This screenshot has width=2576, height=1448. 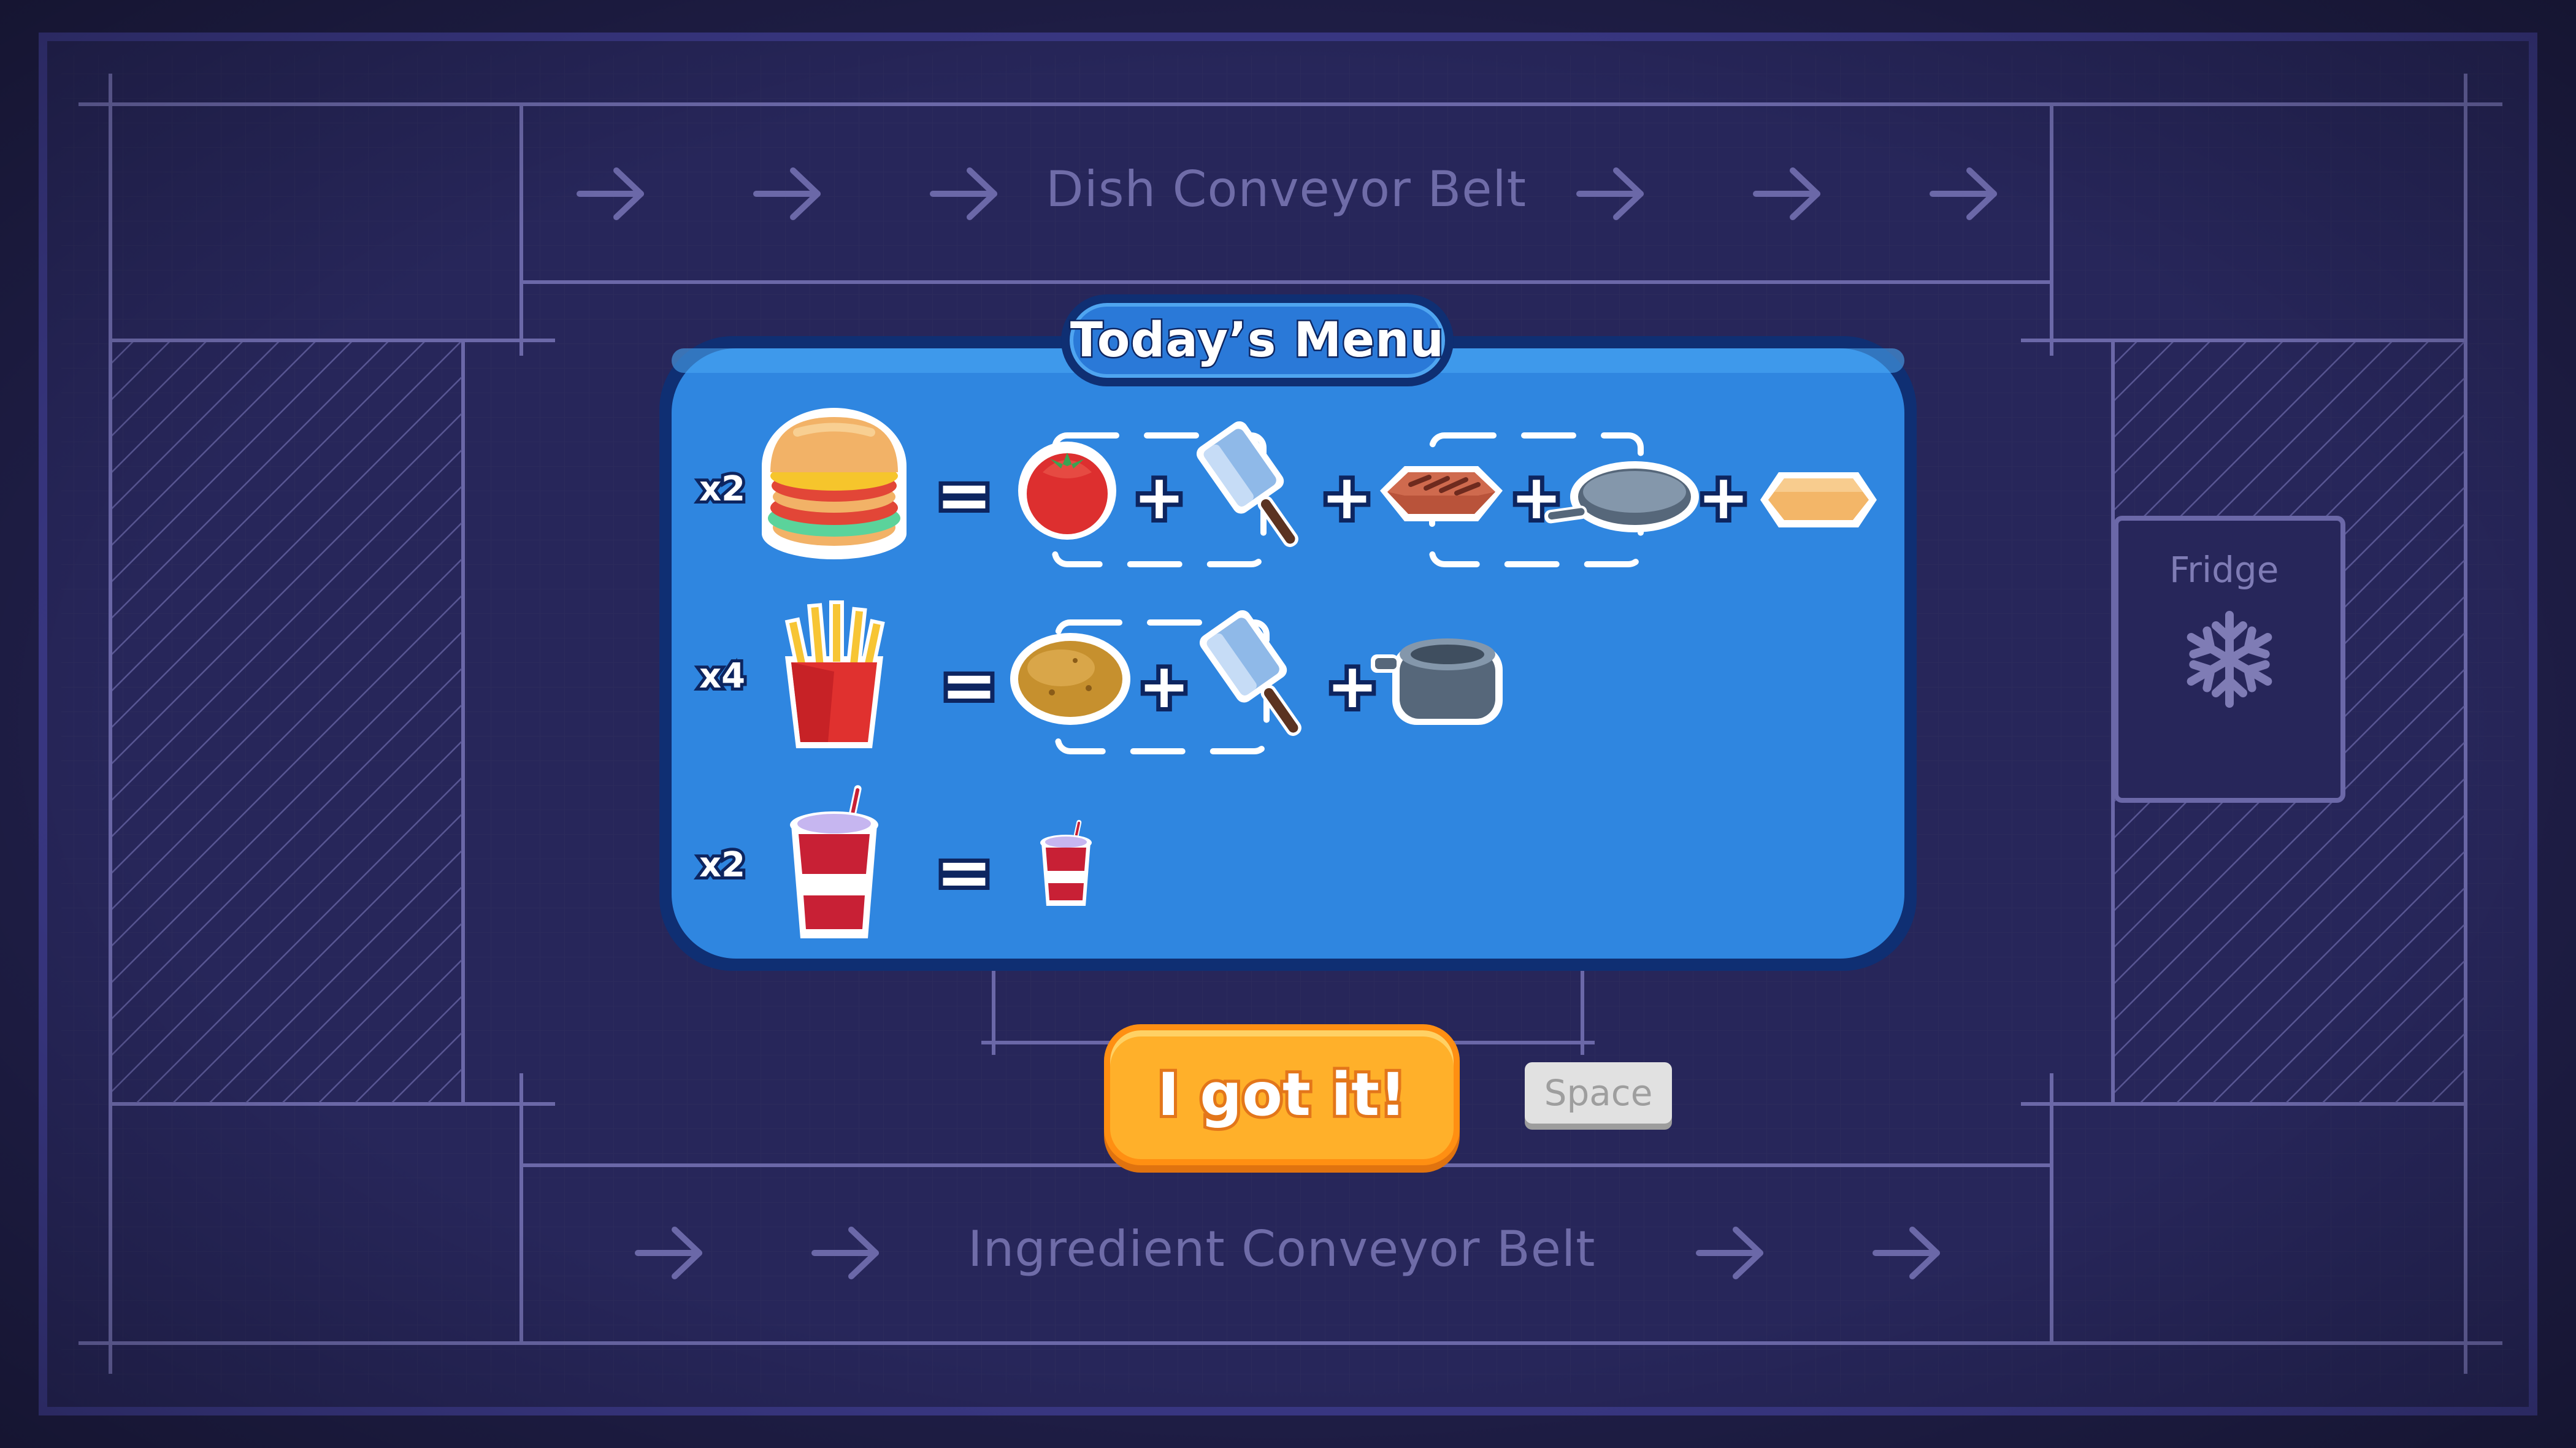 I want to click on potato-icon, so click(x=1070, y=679).